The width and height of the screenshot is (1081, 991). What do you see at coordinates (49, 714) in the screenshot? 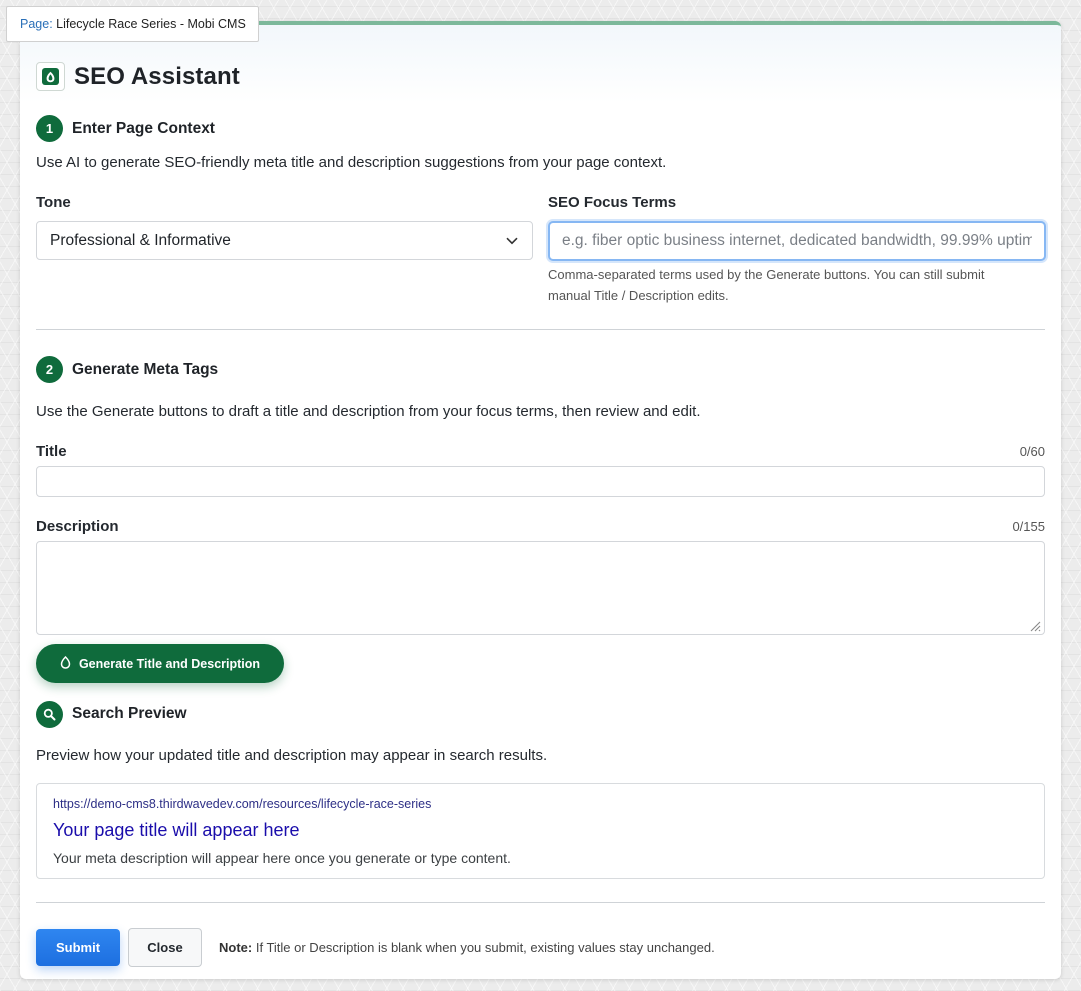
I see `search-icon` at bounding box center [49, 714].